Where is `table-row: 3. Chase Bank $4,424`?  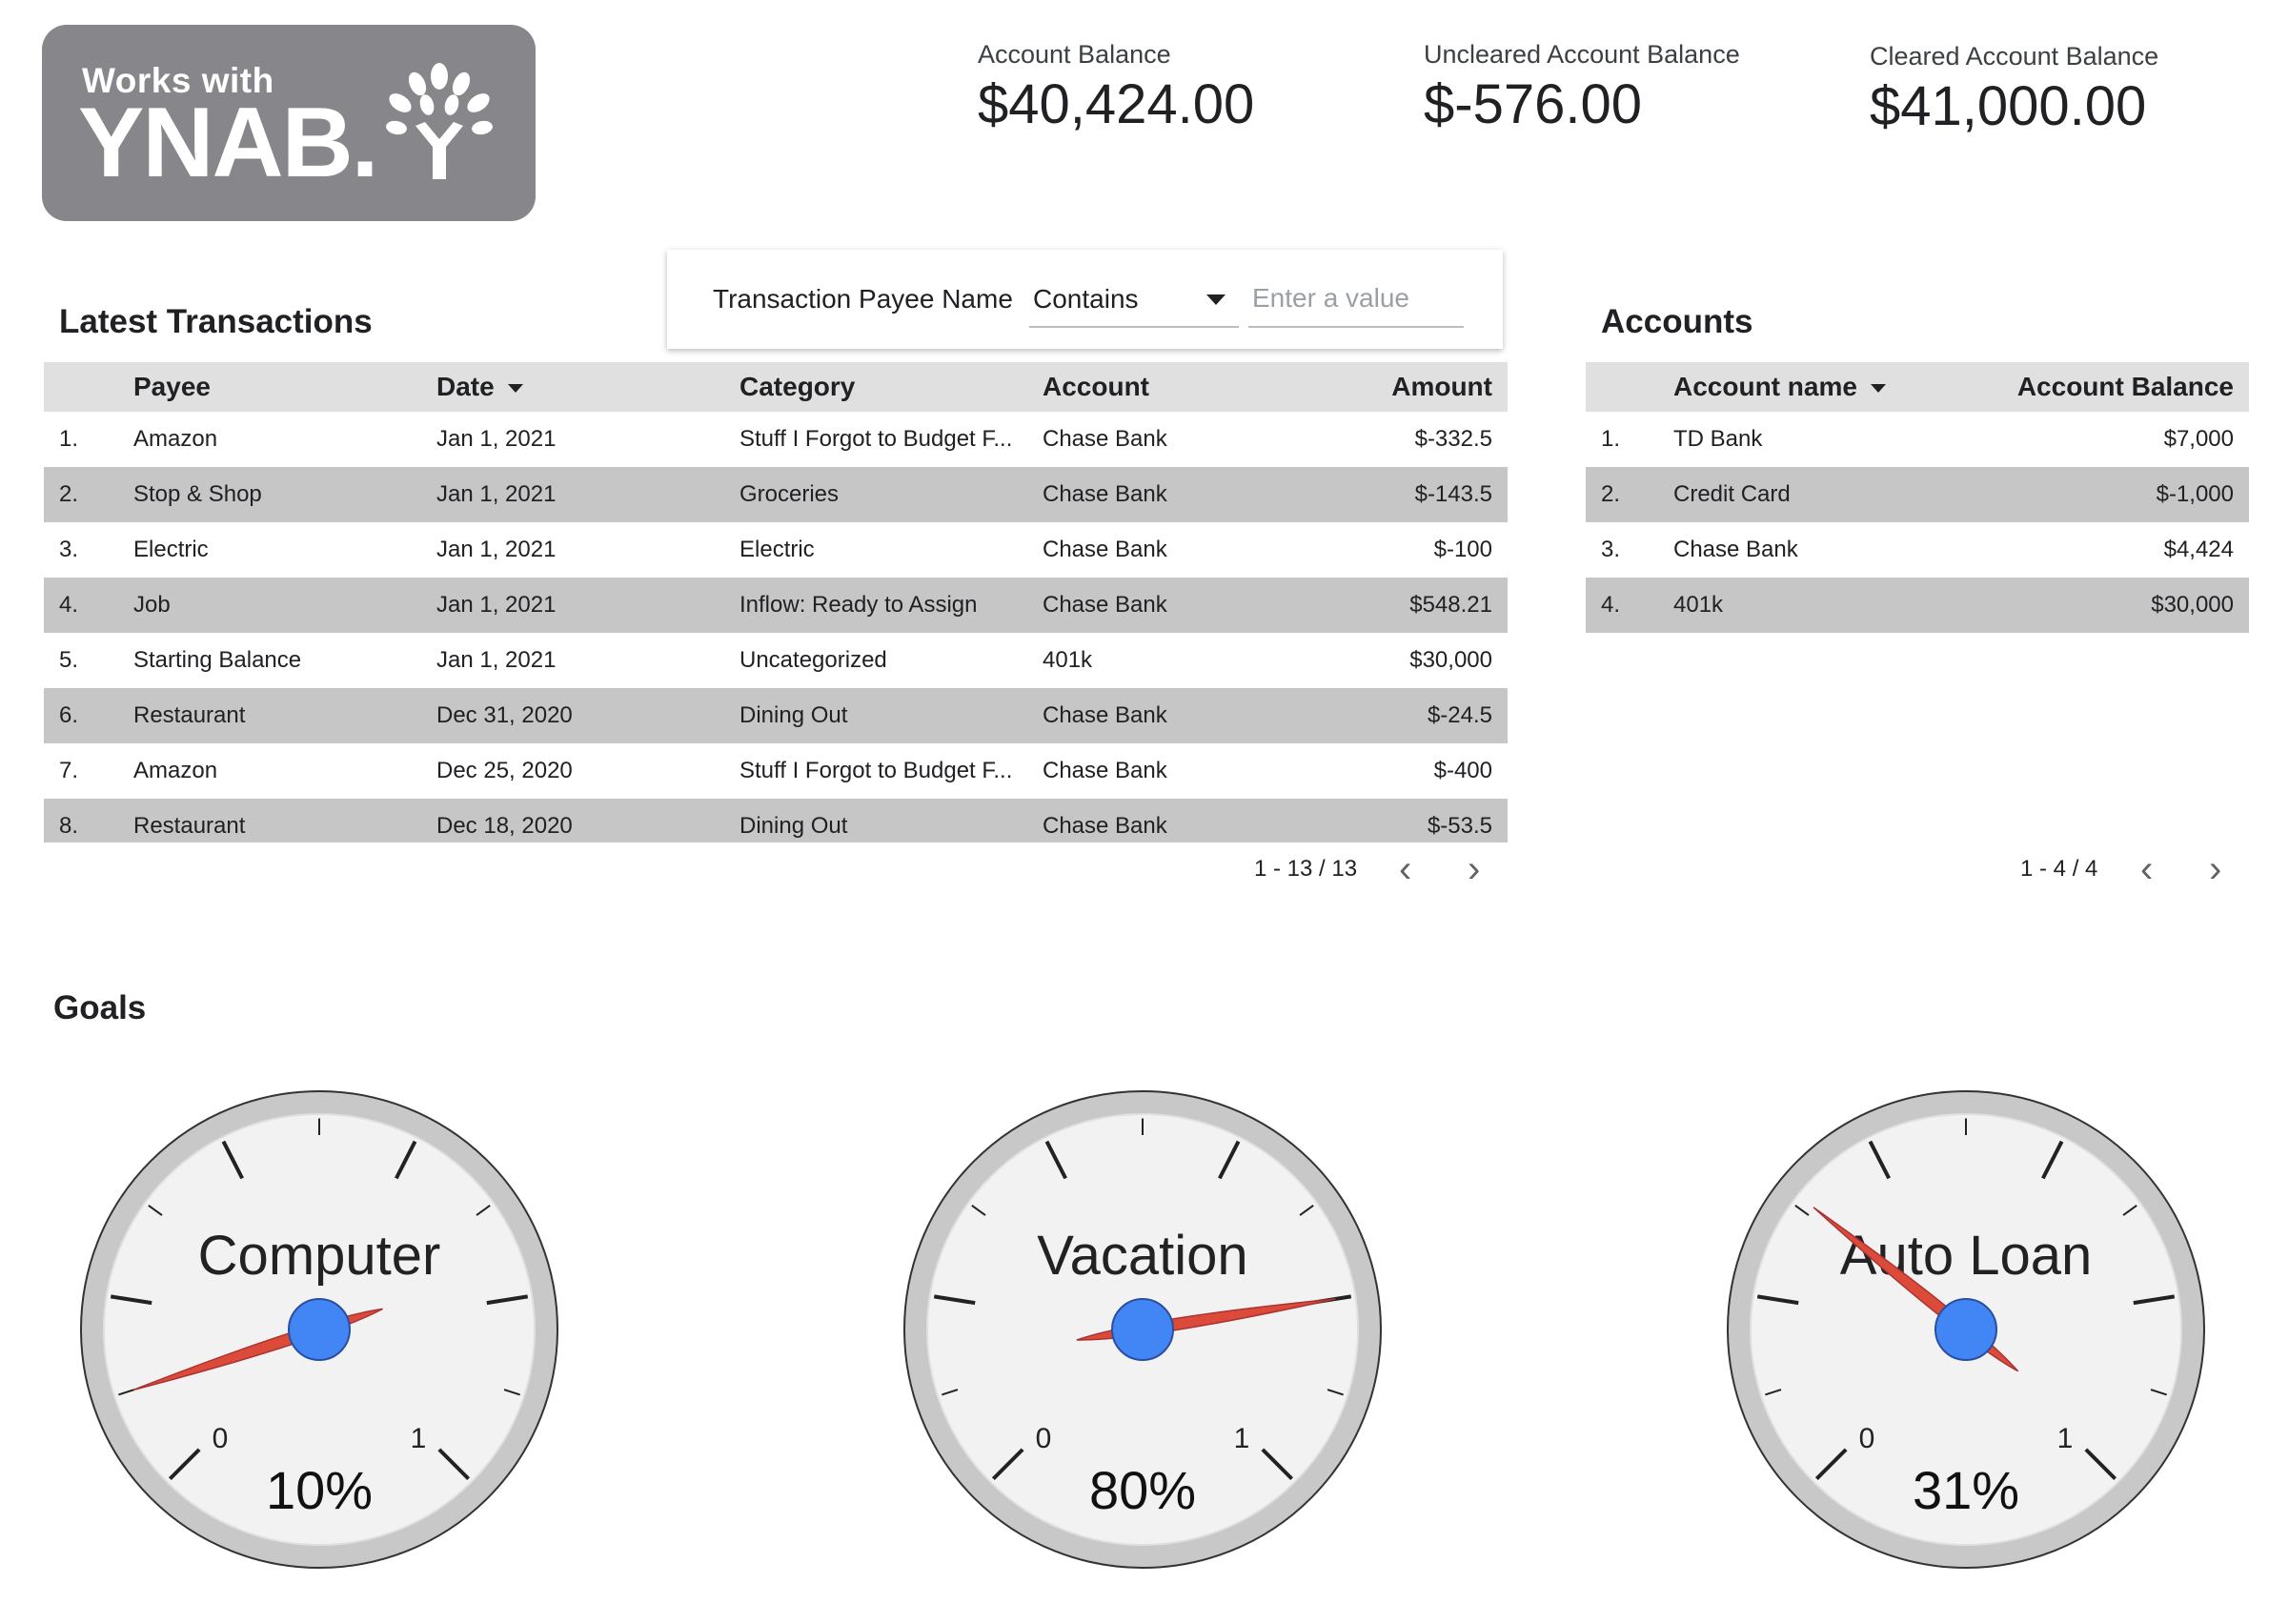 table-row: 3. Chase Bank $4,424 is located at coordinates (1917, 550).